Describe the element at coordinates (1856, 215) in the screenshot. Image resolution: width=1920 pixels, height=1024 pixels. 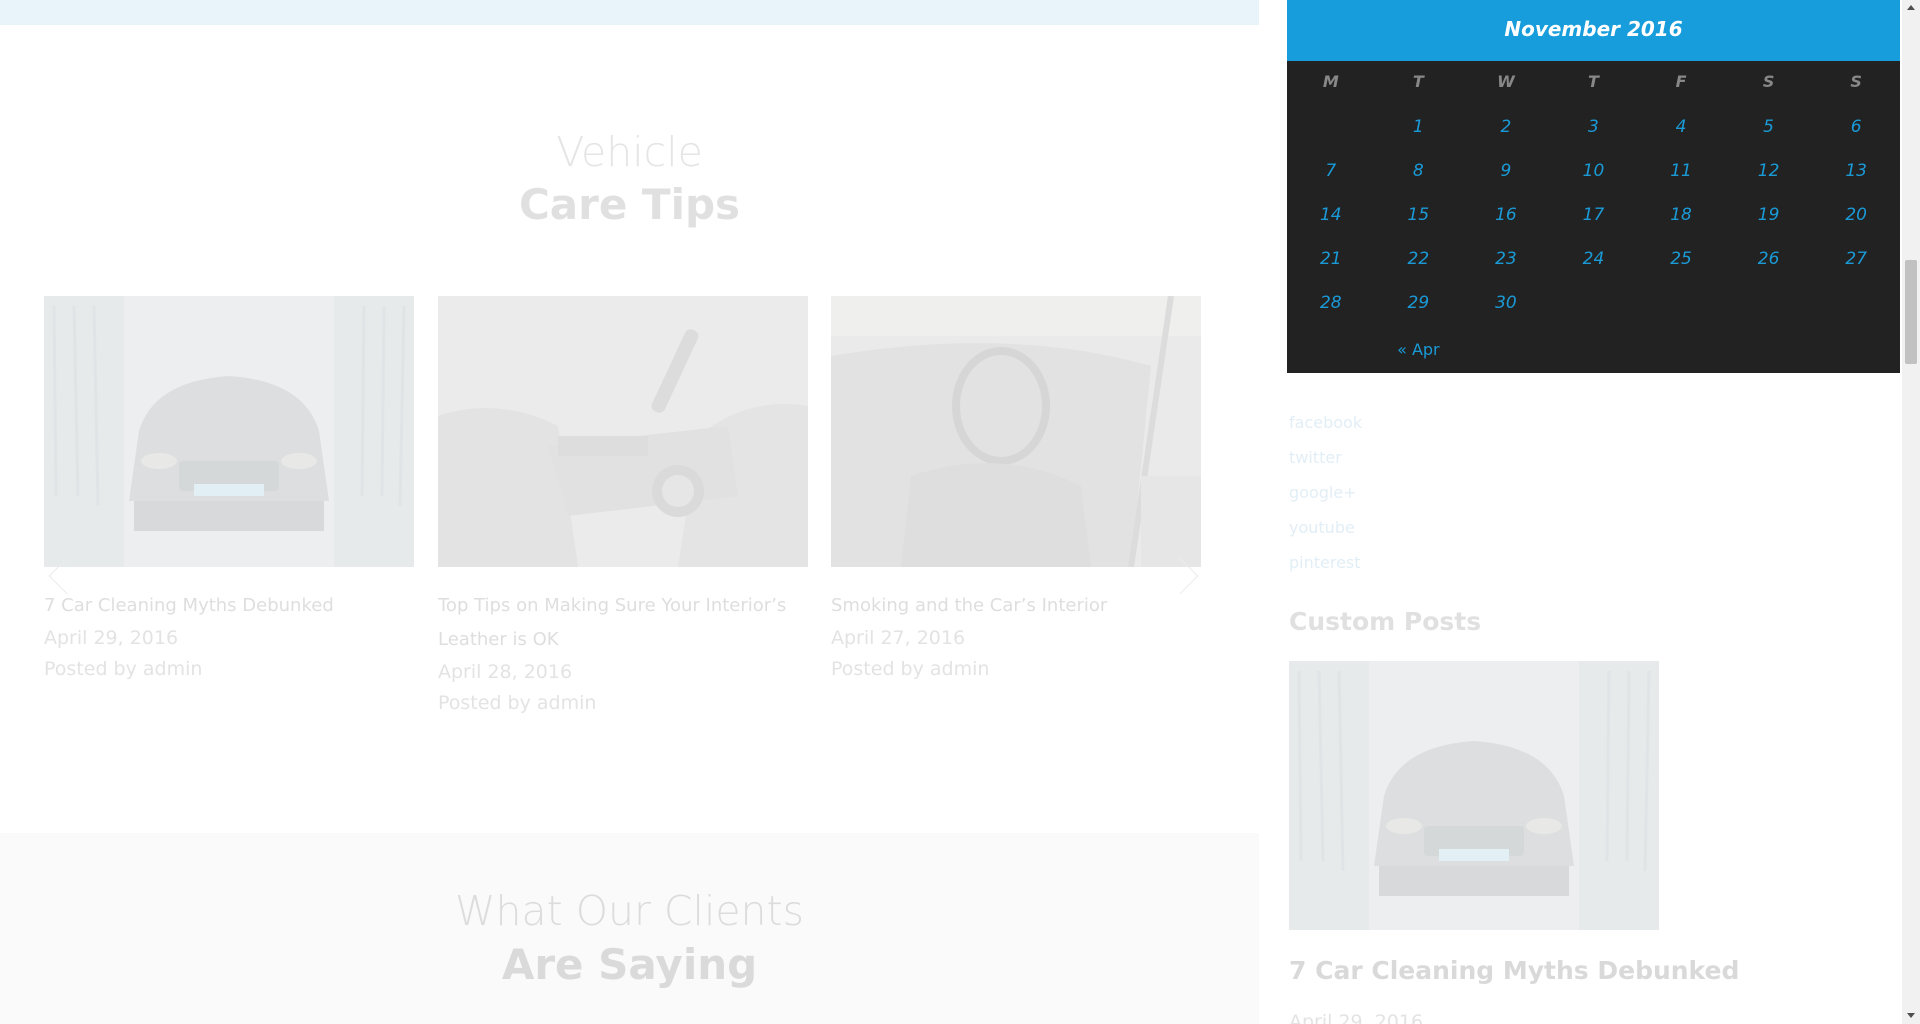
I see `calendar-day: 20` at that location.